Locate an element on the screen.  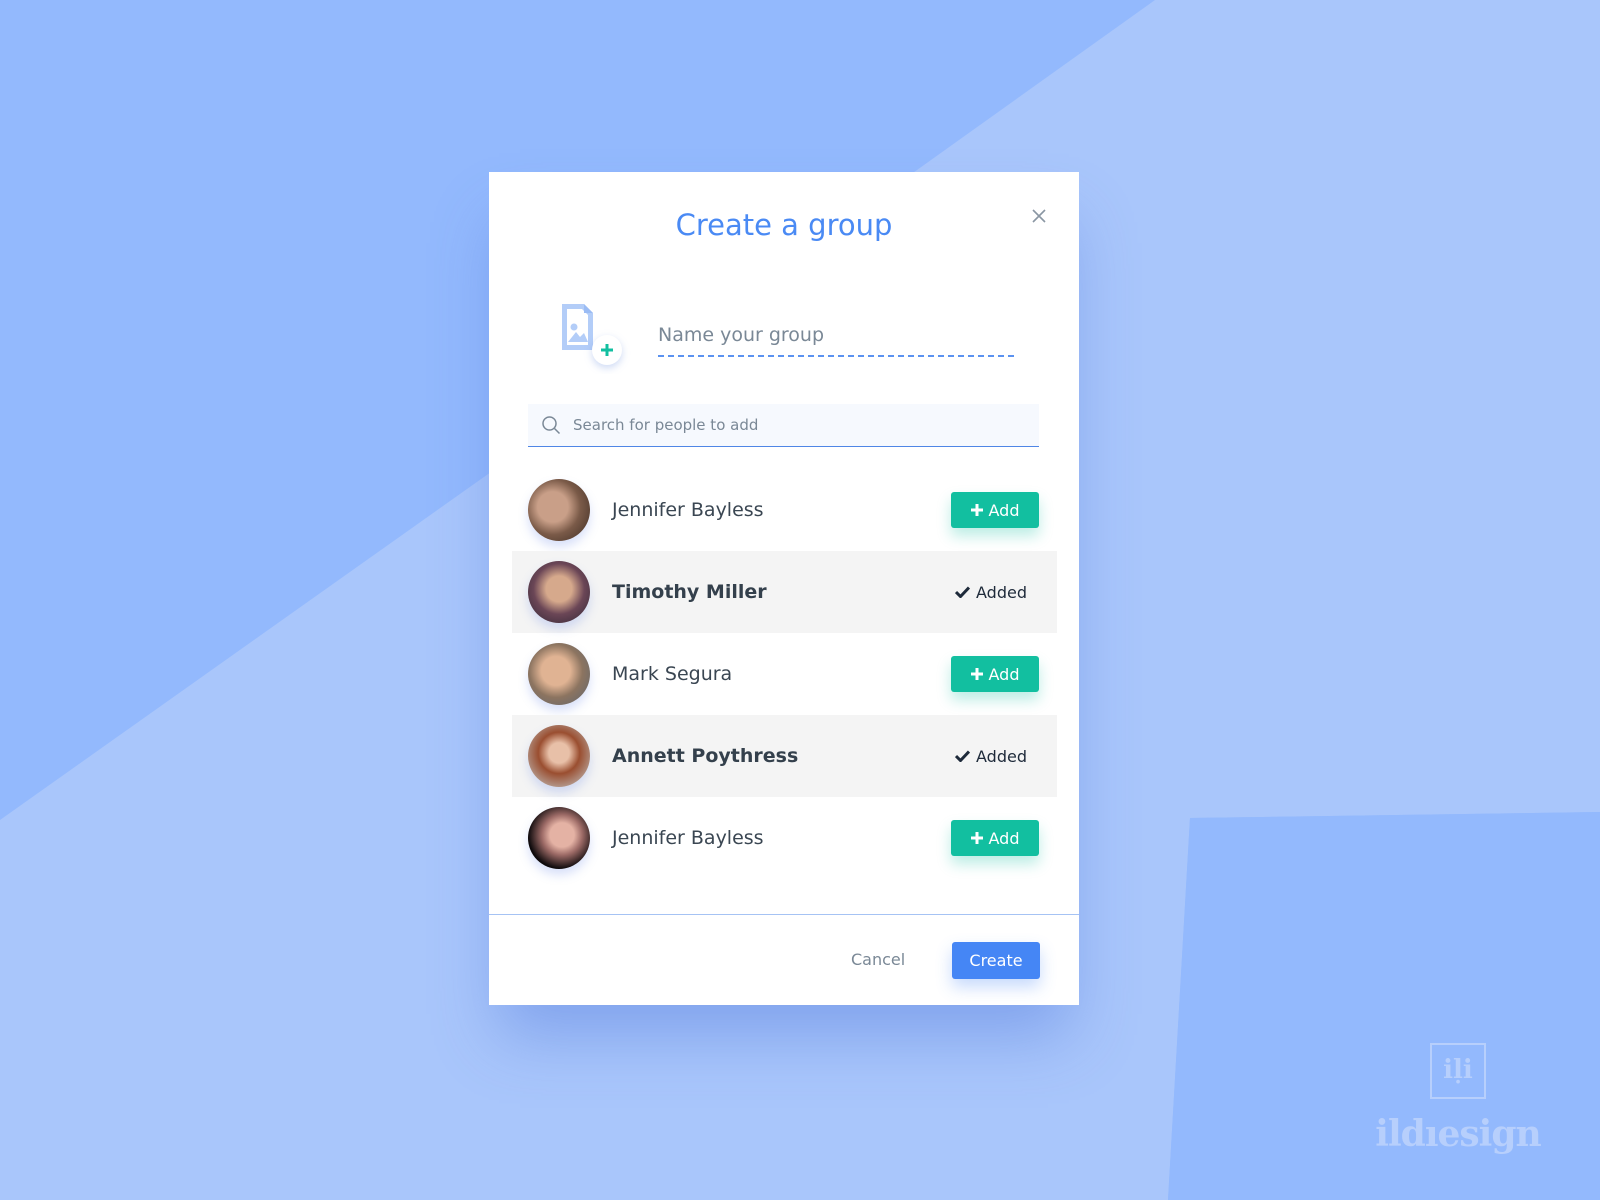
group-name-input is located at coordinates (836, 336).